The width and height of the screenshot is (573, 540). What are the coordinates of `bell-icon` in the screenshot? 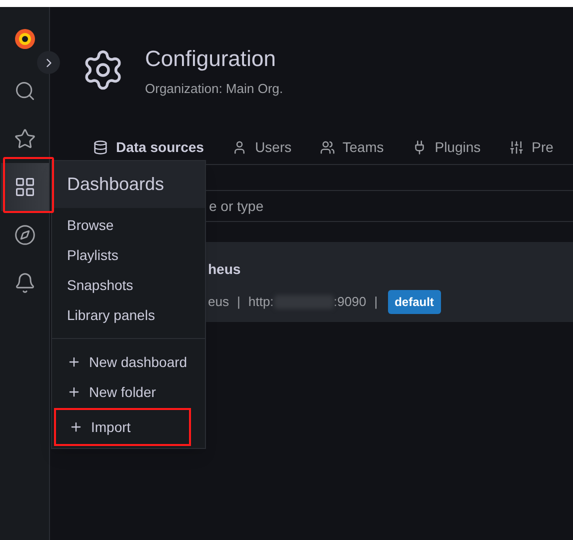 It's located at (25, 283).